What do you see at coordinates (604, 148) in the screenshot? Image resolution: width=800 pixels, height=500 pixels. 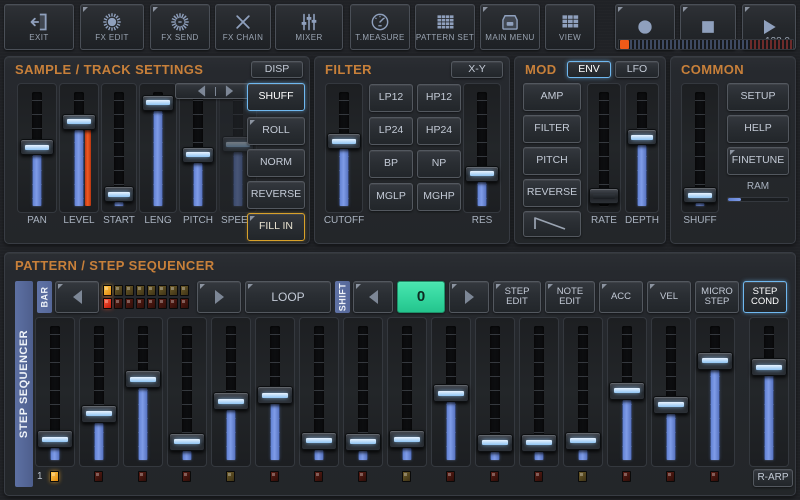 I see `rate-slider` at bounding box center [604, 148].